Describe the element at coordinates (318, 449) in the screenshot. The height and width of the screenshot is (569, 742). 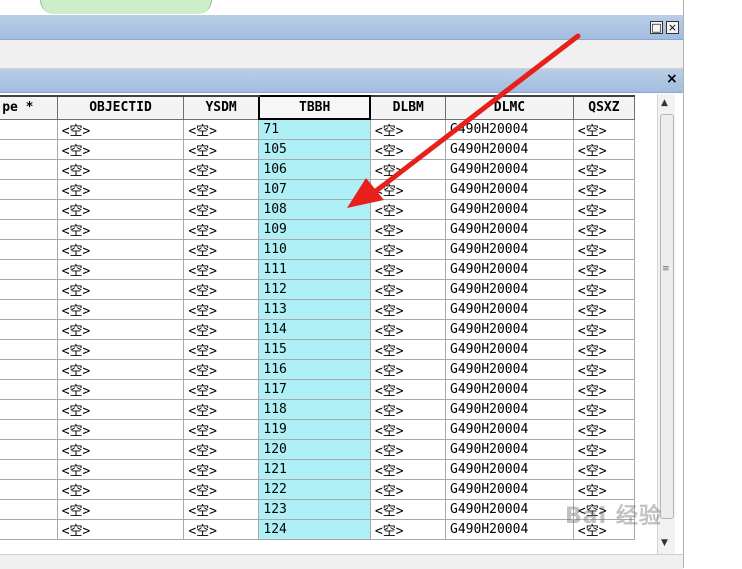
I see `table-row: <空> <空> 120 <空> G490H20004 <空>` at that location.